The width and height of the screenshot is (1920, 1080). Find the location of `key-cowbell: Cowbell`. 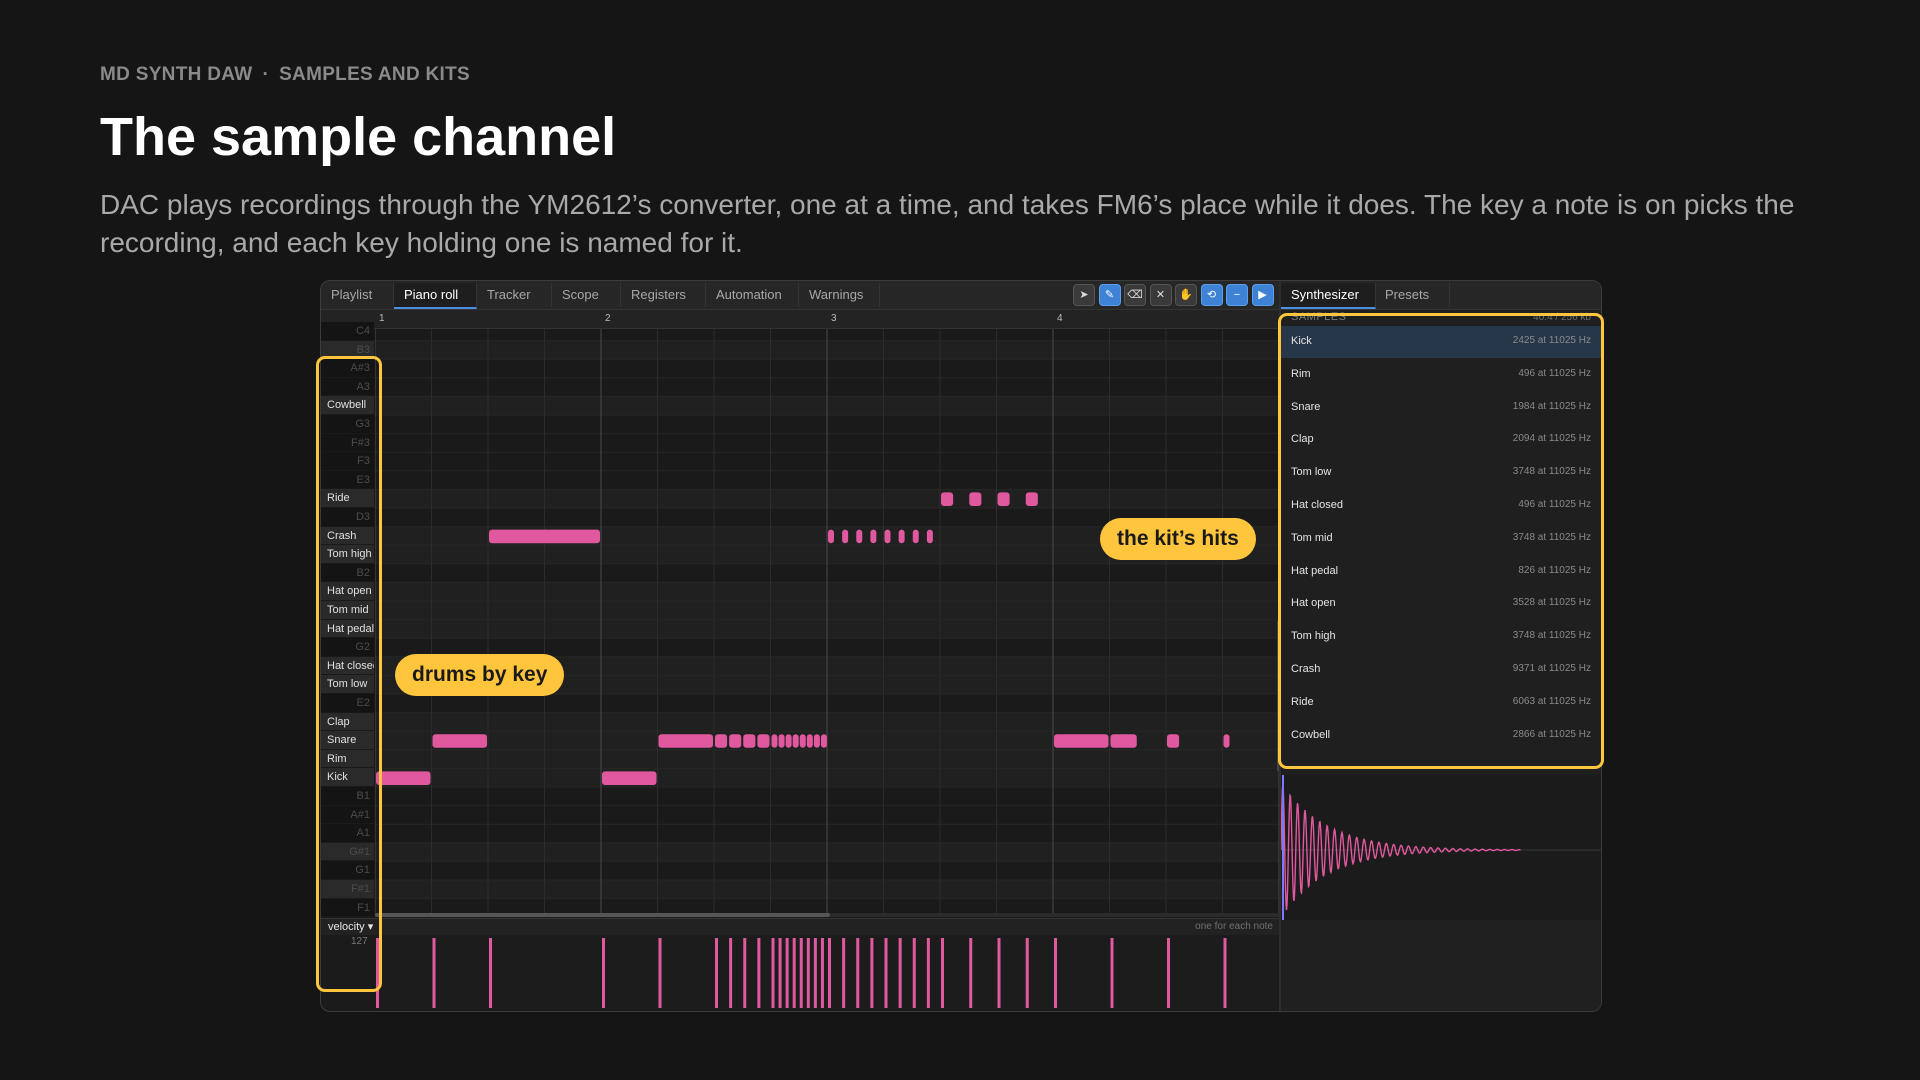

key-cowbell: Cowbell is located at coordinates (347, 405).